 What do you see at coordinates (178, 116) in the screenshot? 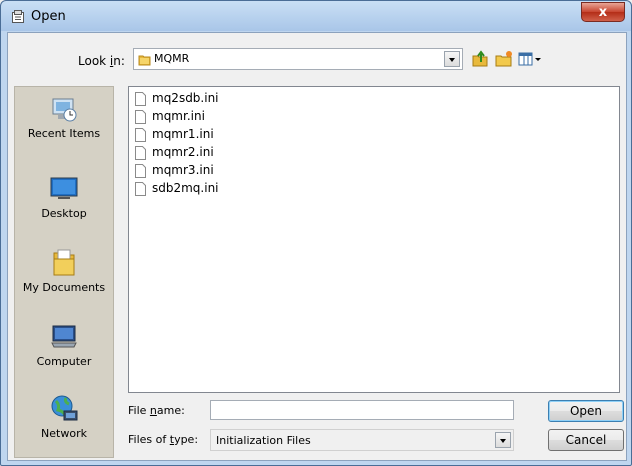
I see `file-name: mqmr.ini` at bounding box center [178, 116].